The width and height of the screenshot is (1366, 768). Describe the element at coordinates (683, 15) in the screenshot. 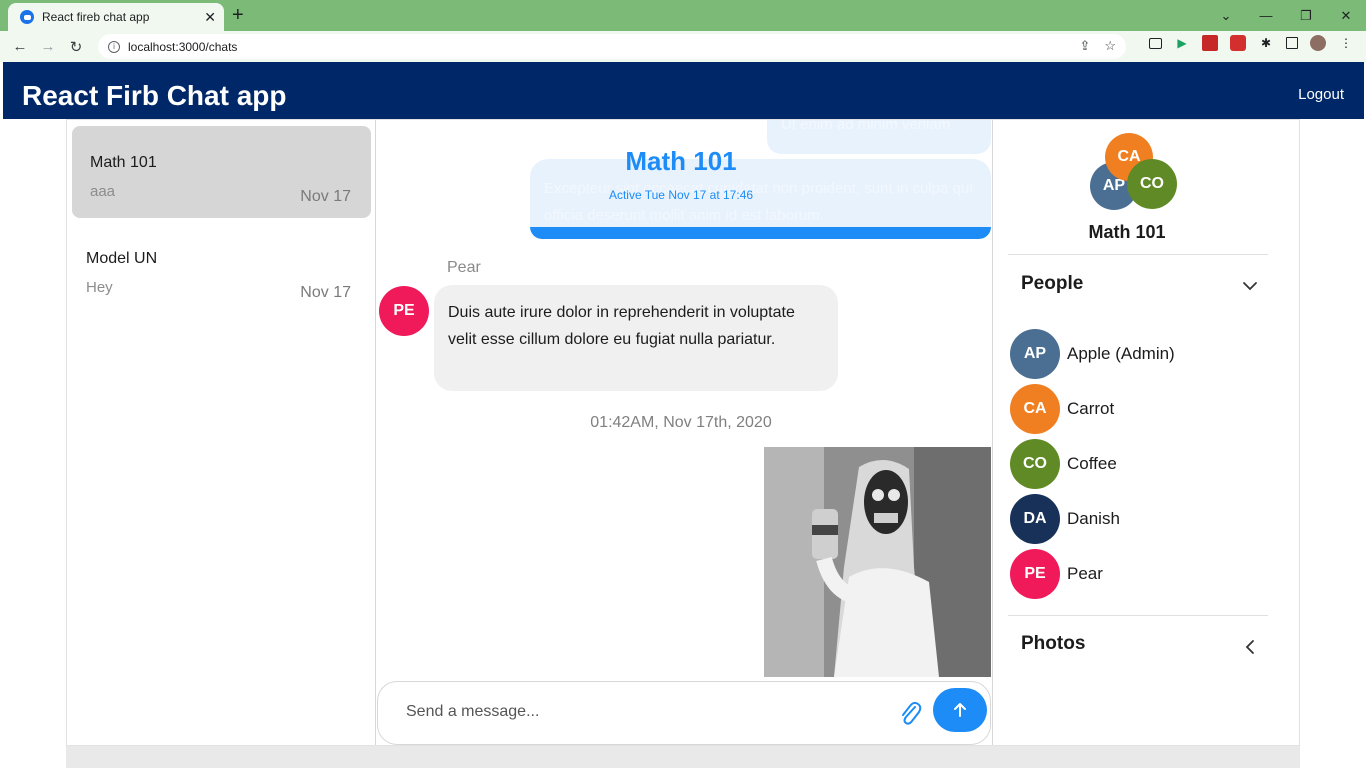

I see `browser-tab-bar: React fireb chat app ✕ + ⌄ — ❐ ✕` at that location.